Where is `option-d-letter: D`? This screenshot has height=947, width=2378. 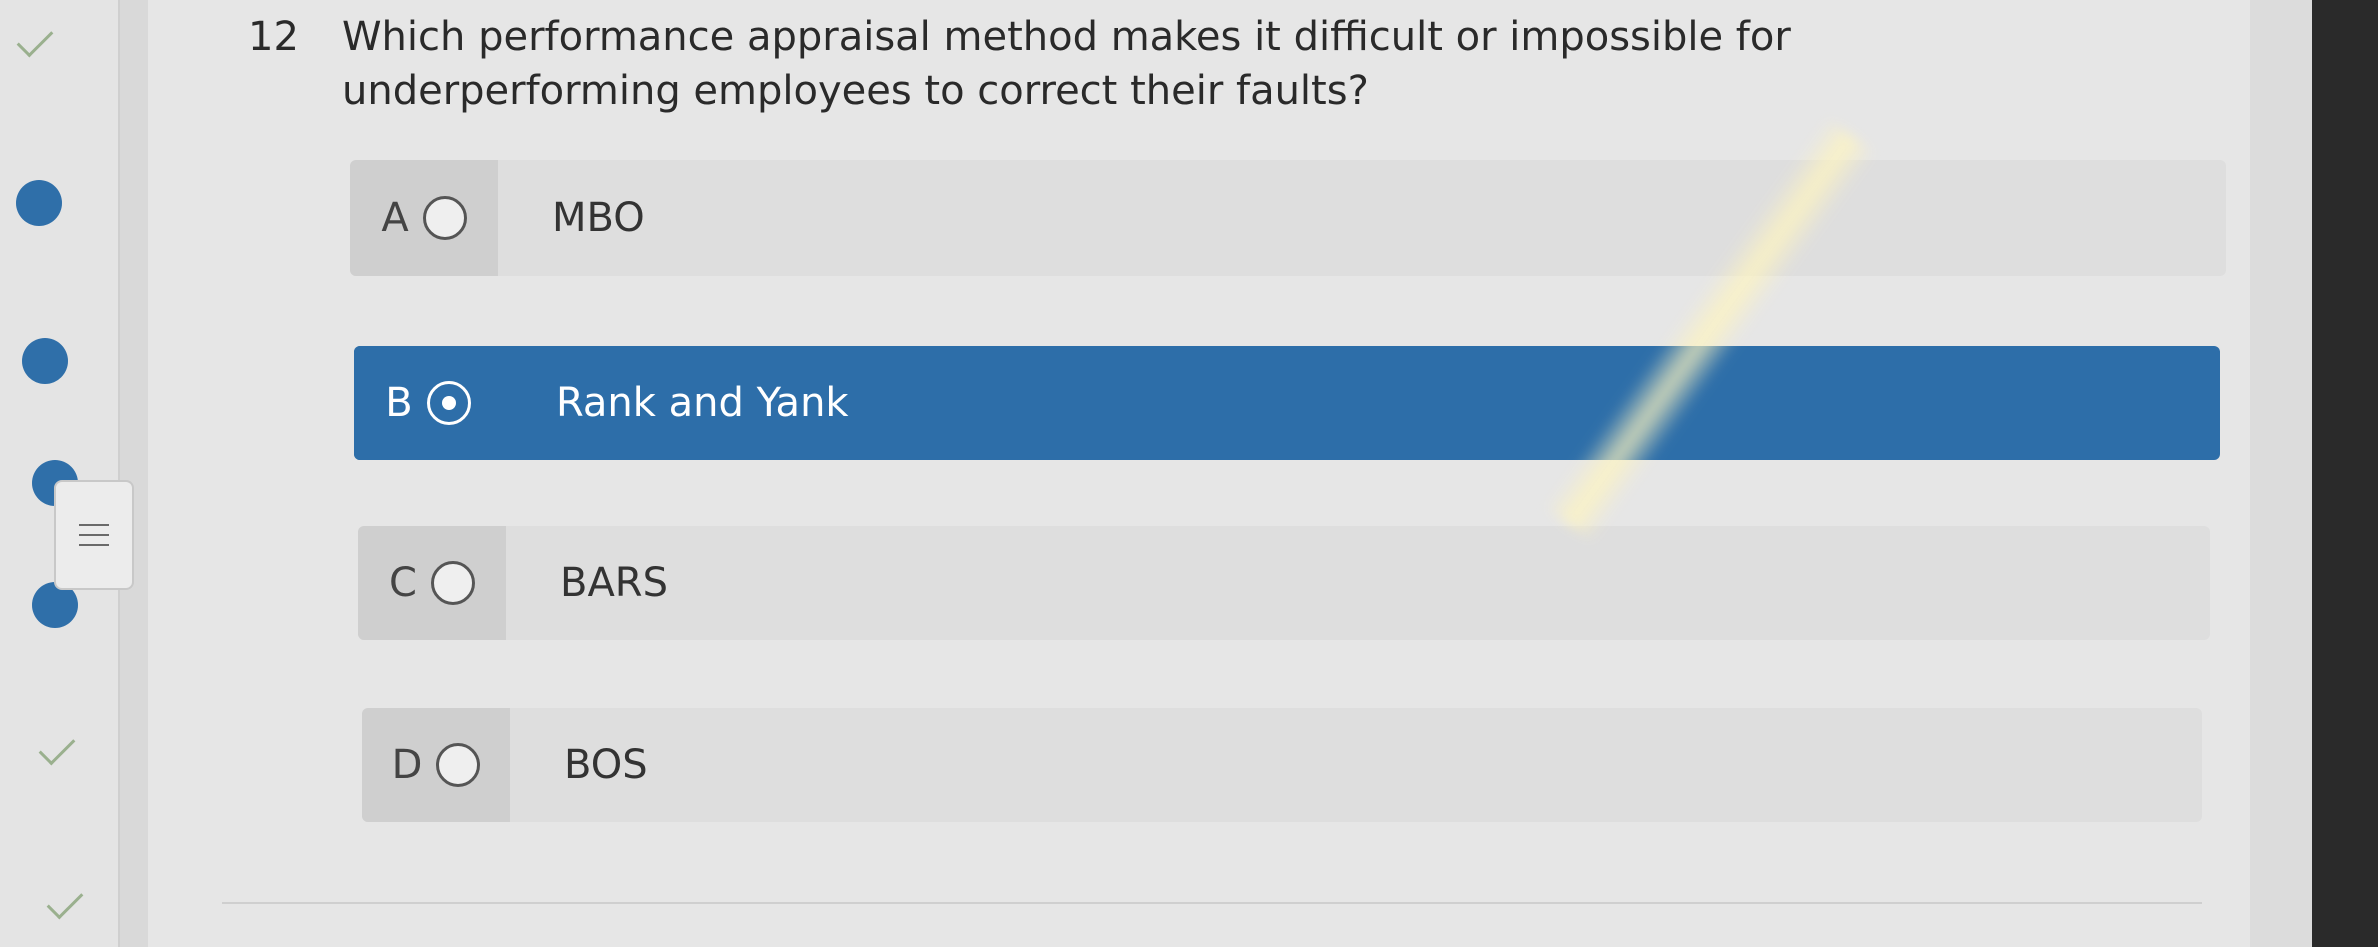 option-d-letter: D is located at coordinates (407, 765).